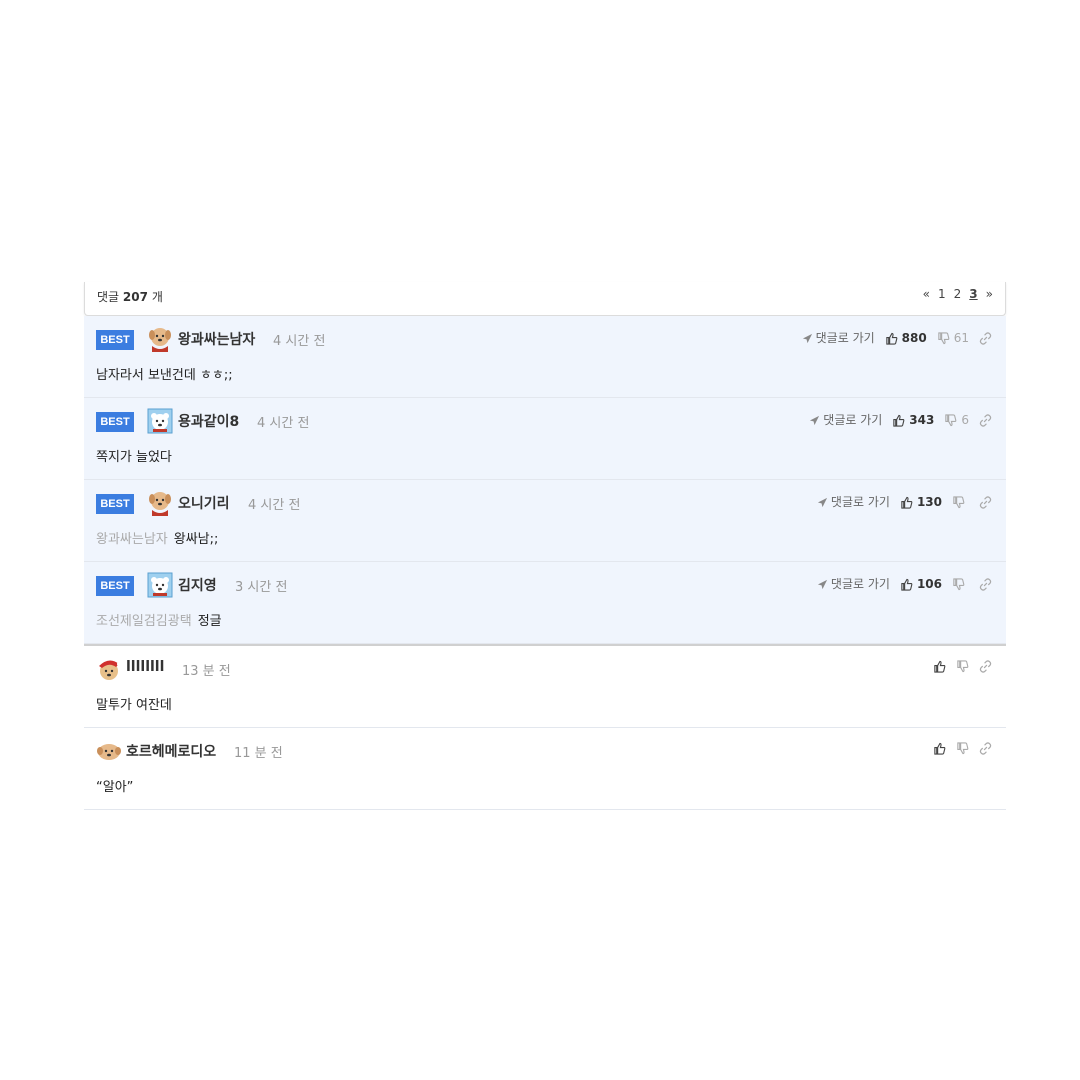  Describe the element at coordinates (914, 337) in the screenshot. I see `like-count: 880` at that location.